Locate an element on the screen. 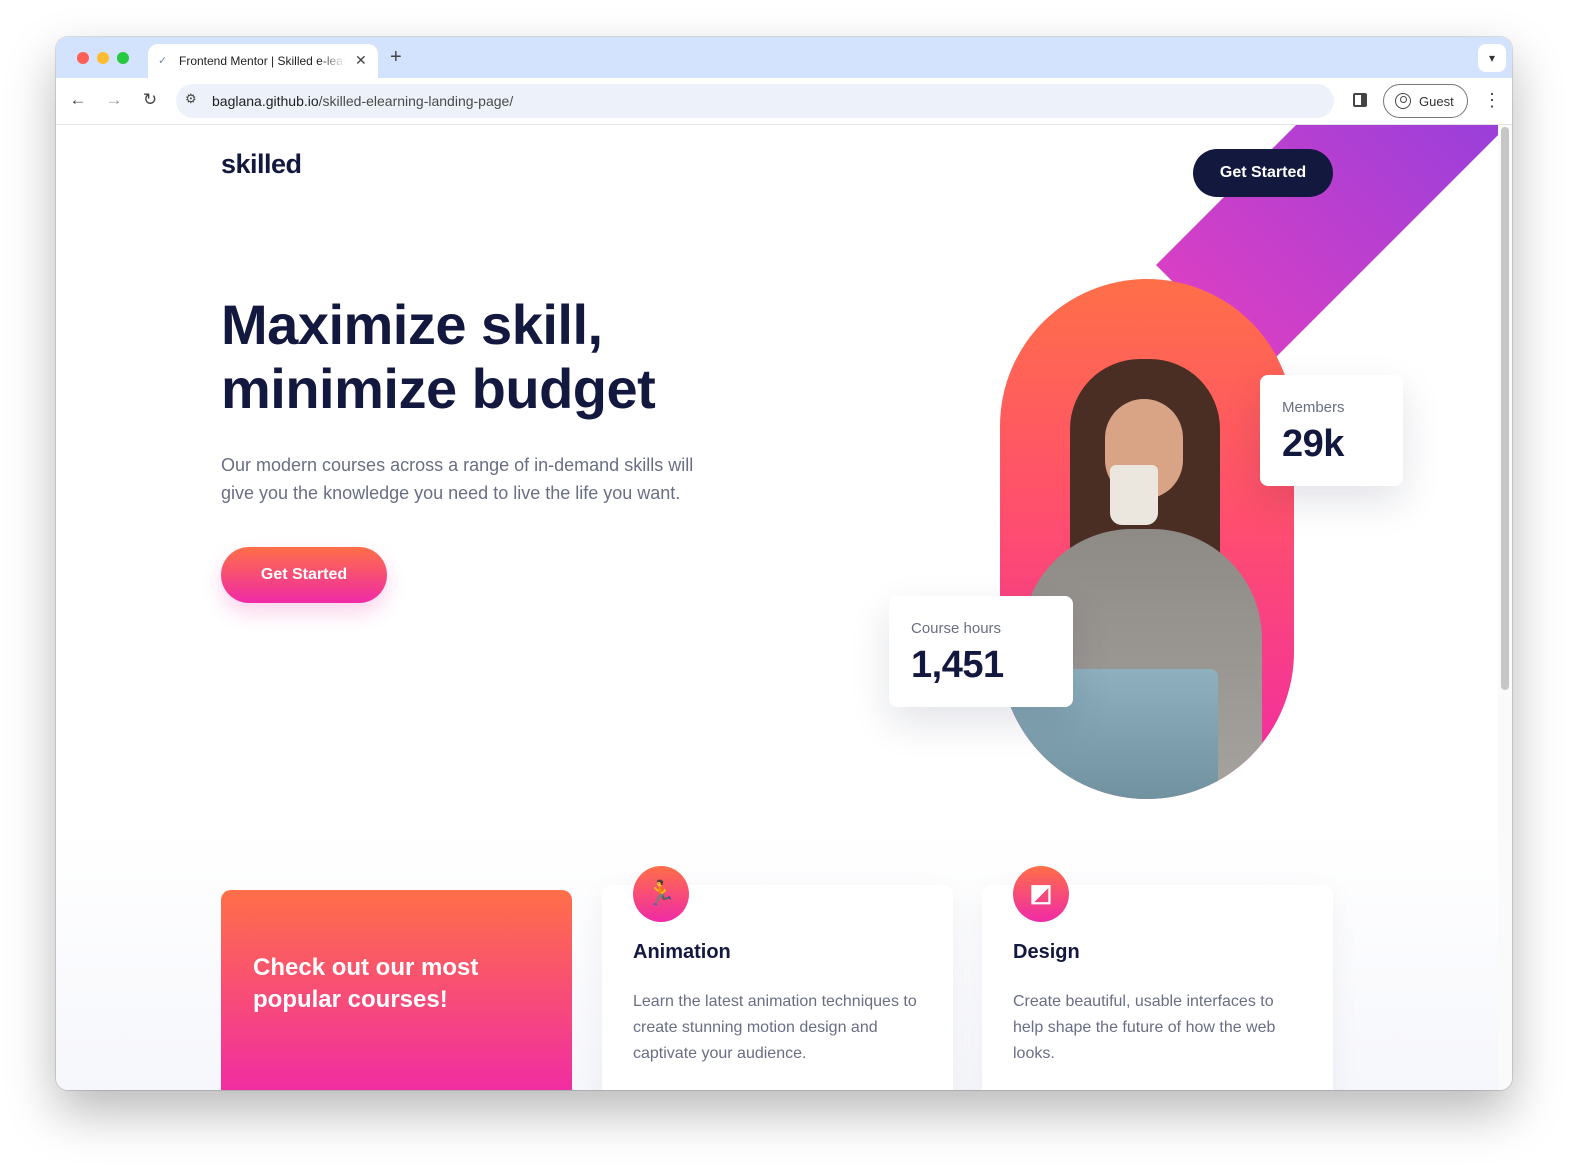 The width and height of the screenshot is (1572, 1167). members-label: Members is located at coordinates (1313, 407).